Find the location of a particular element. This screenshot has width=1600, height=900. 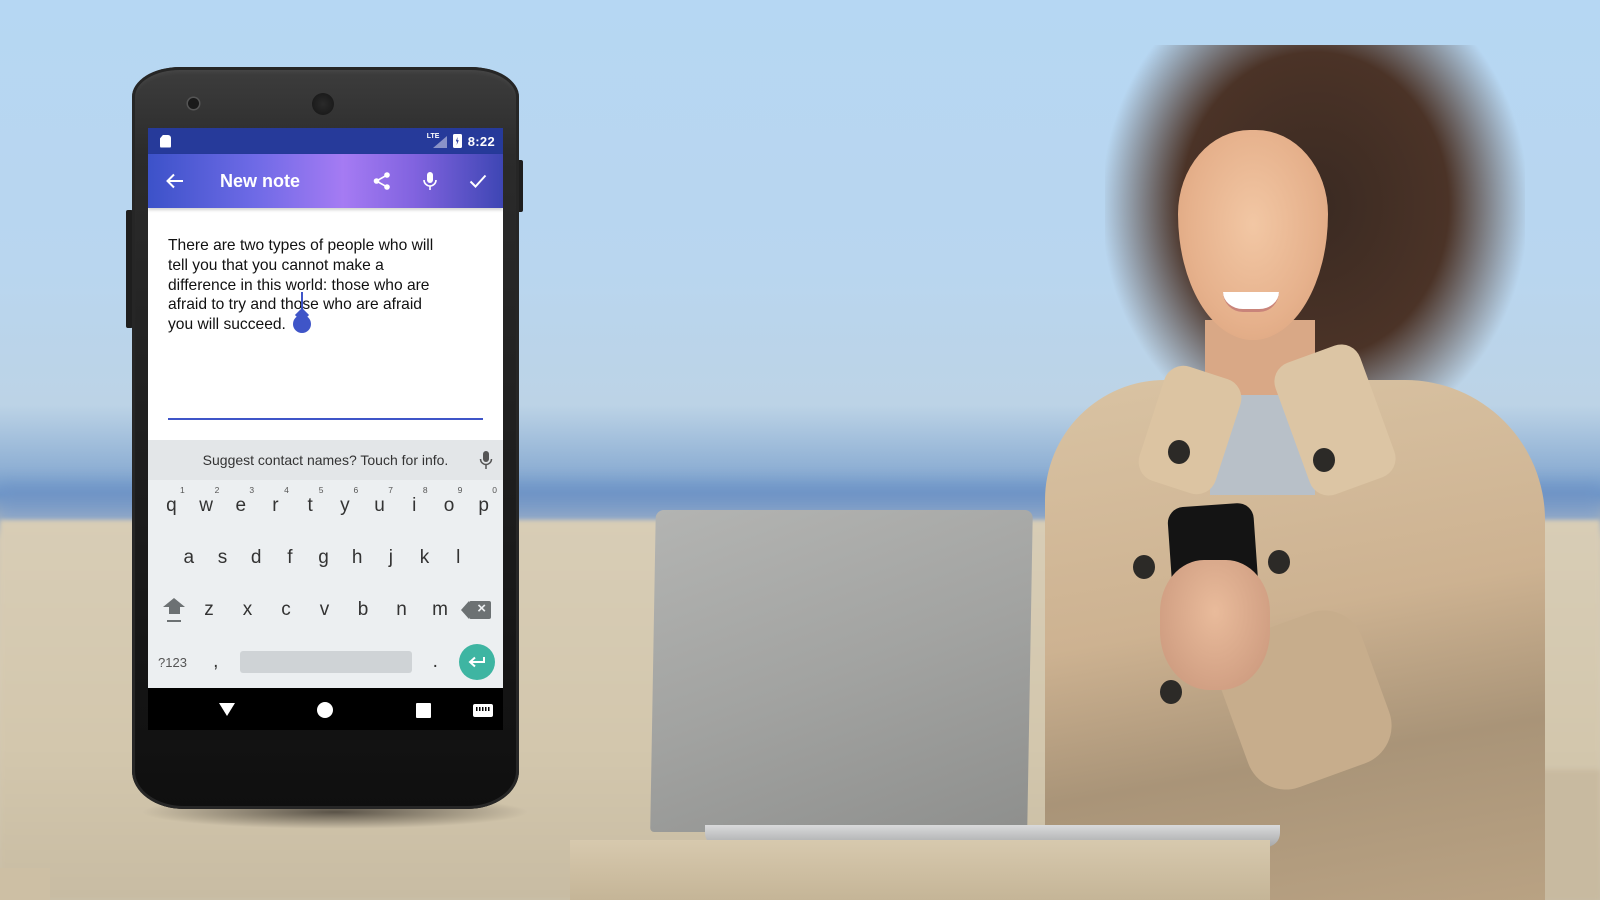

nav-back-icon is located at coordinates (227, 709).